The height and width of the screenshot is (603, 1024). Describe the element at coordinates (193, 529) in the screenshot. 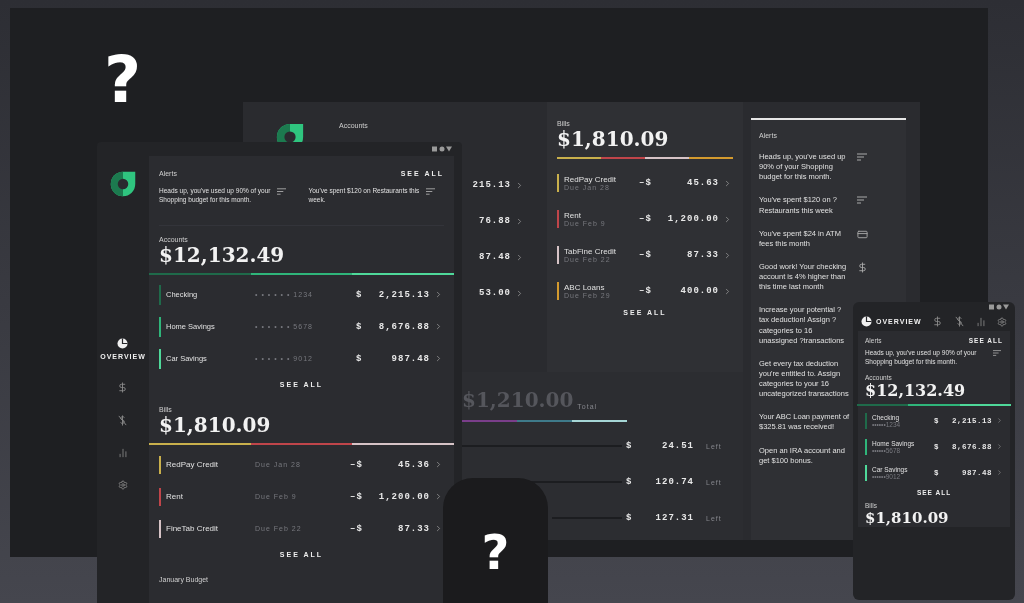

I see `bill-name: FineTab Credit` at that location.